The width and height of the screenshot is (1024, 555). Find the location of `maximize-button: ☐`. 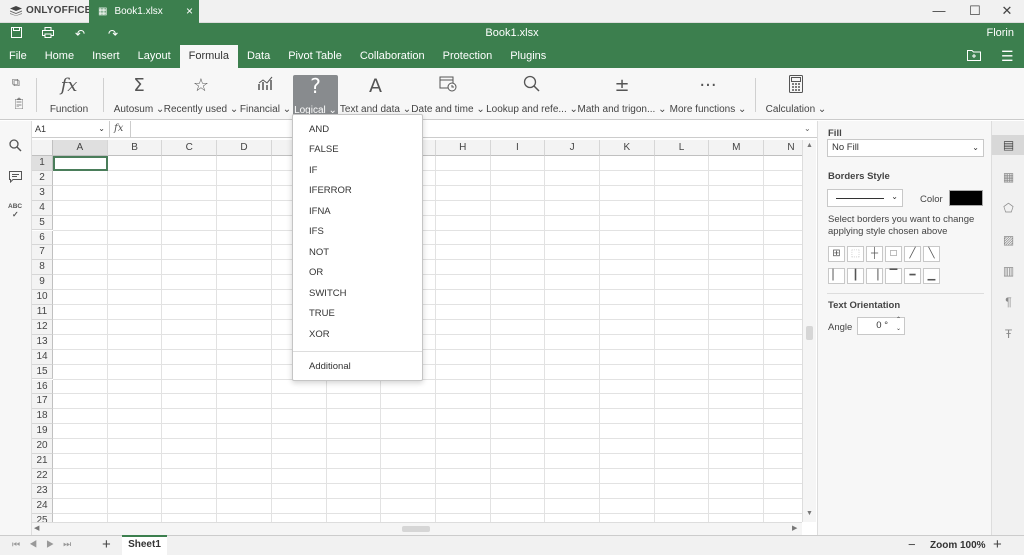

maximize-button: ☐ is located at coordinates (975, 11).